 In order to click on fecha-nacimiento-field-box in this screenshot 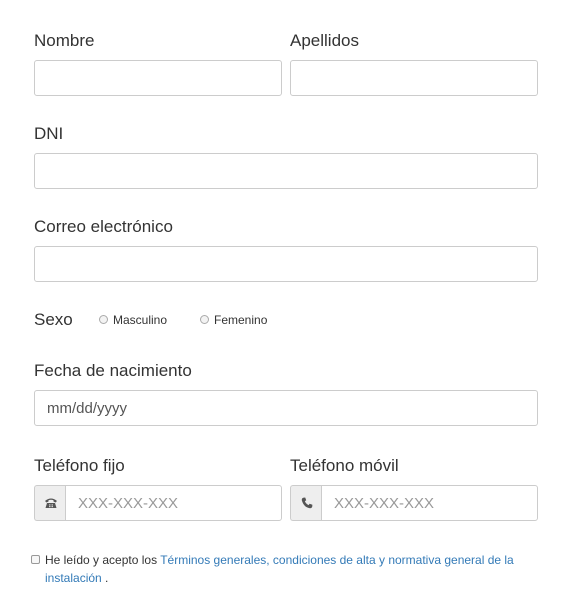, I will do `click(286, 408)`.